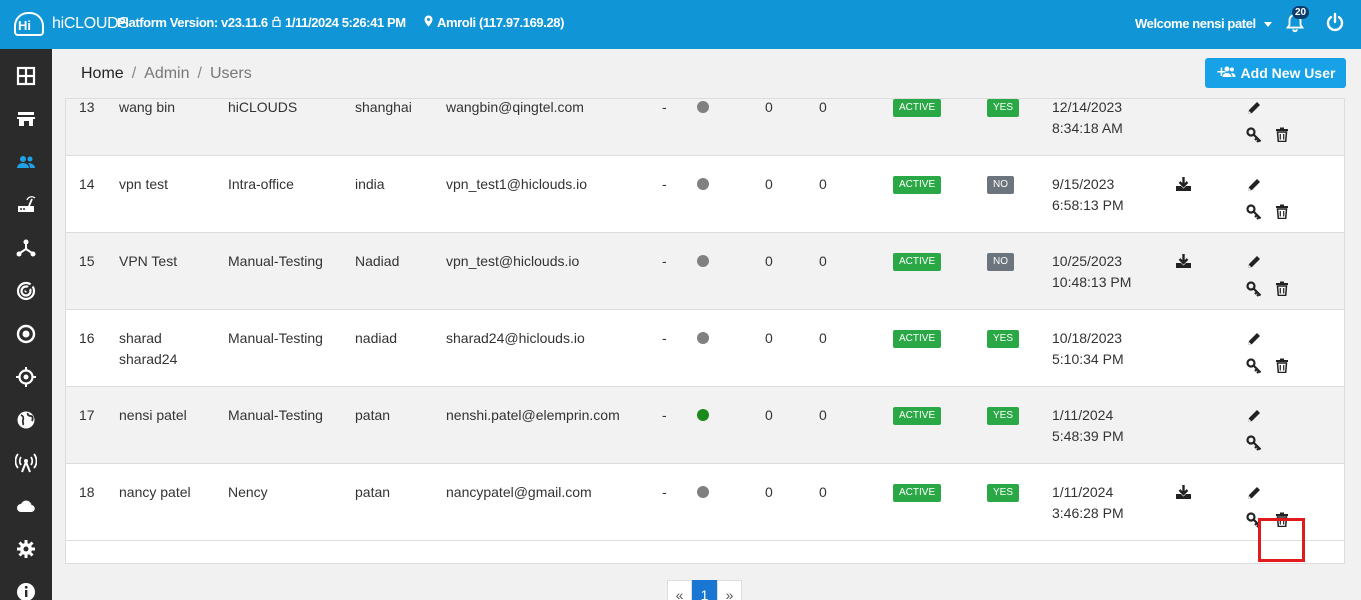 The image size is (1361, 600). I want to click on user-id: 17, so click(87, 415).